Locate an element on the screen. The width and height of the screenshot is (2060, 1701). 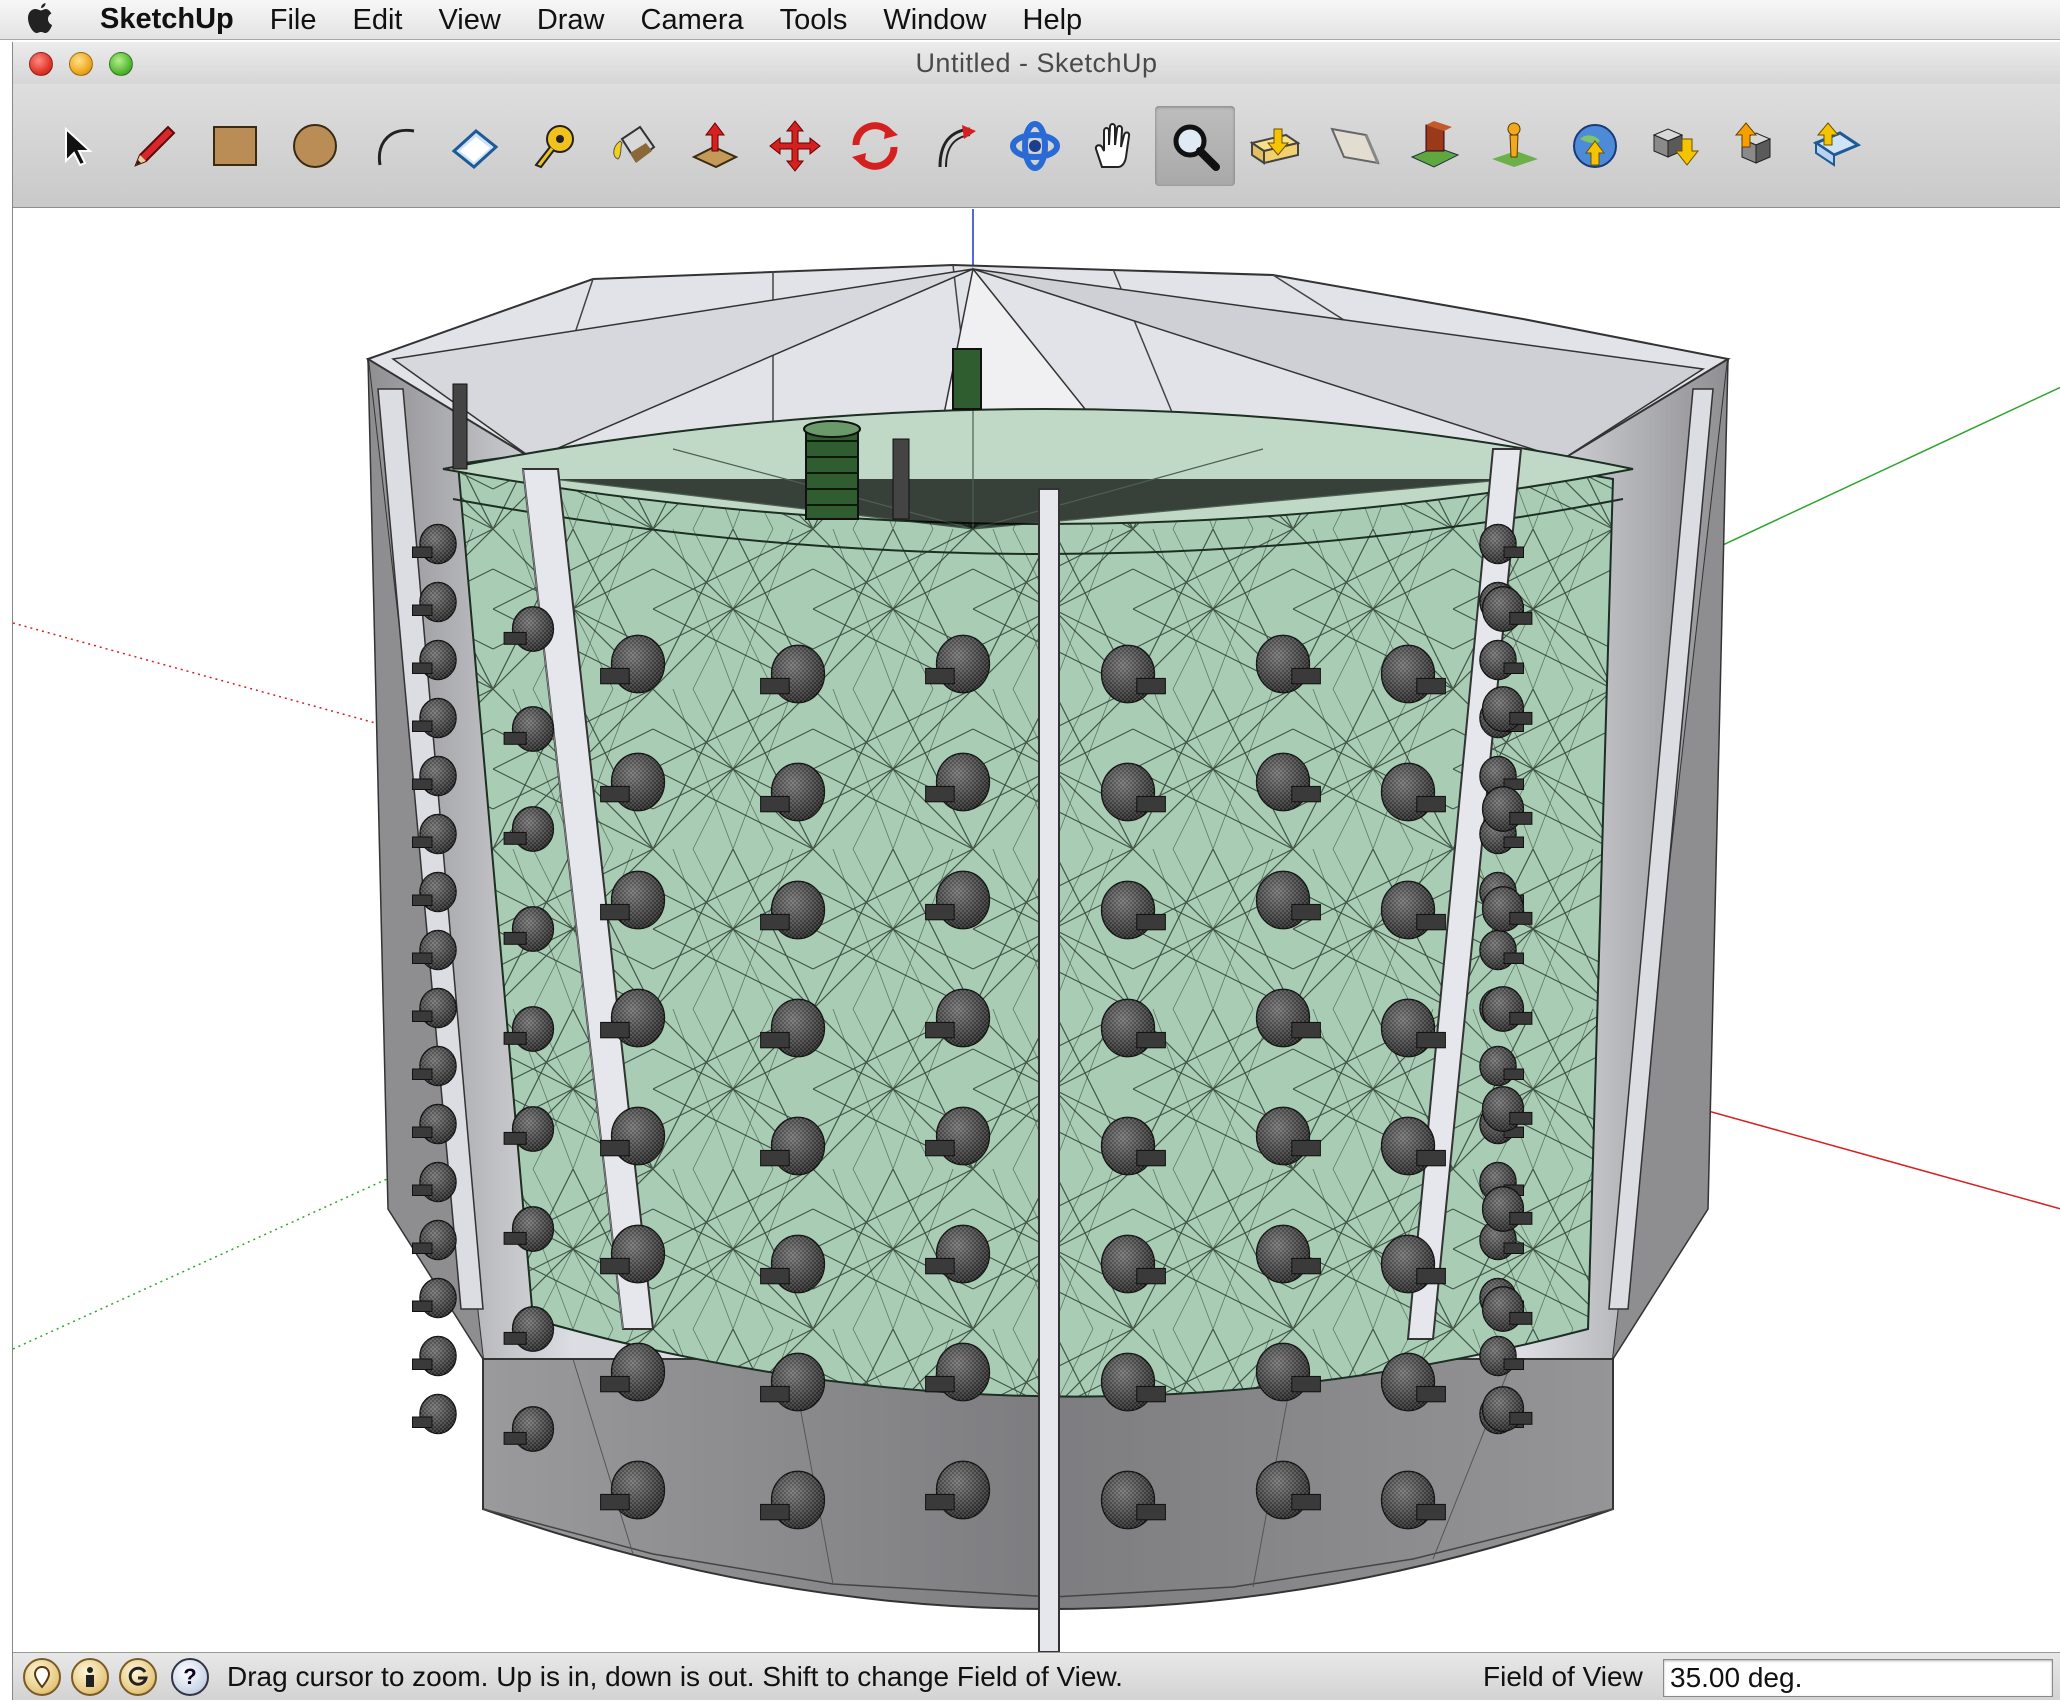
geo-location-icon is located at coordinates (42, 1676).